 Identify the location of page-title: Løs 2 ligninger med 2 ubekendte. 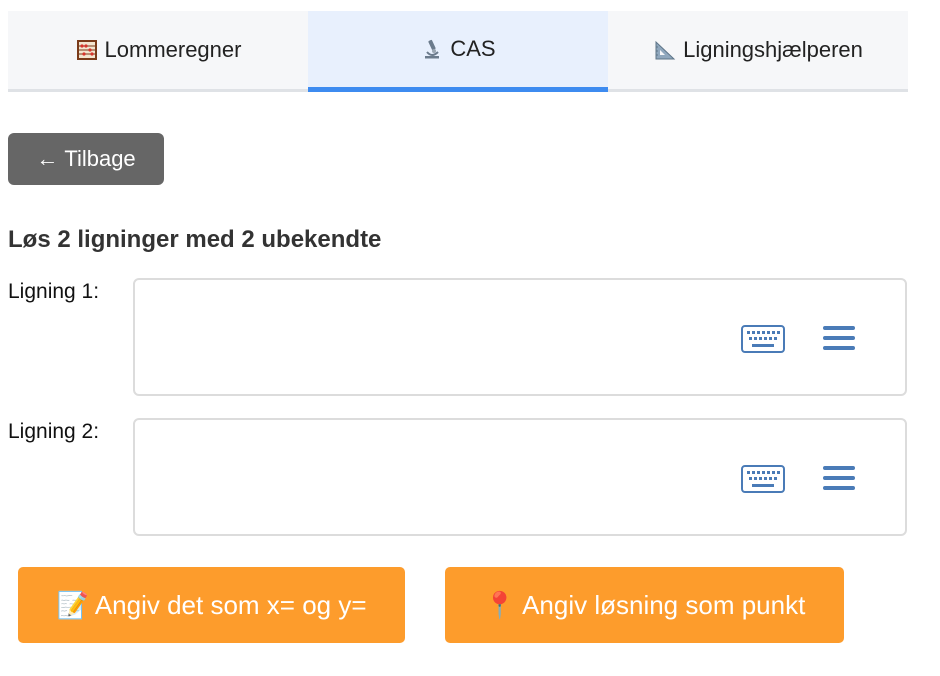
(195, 239).